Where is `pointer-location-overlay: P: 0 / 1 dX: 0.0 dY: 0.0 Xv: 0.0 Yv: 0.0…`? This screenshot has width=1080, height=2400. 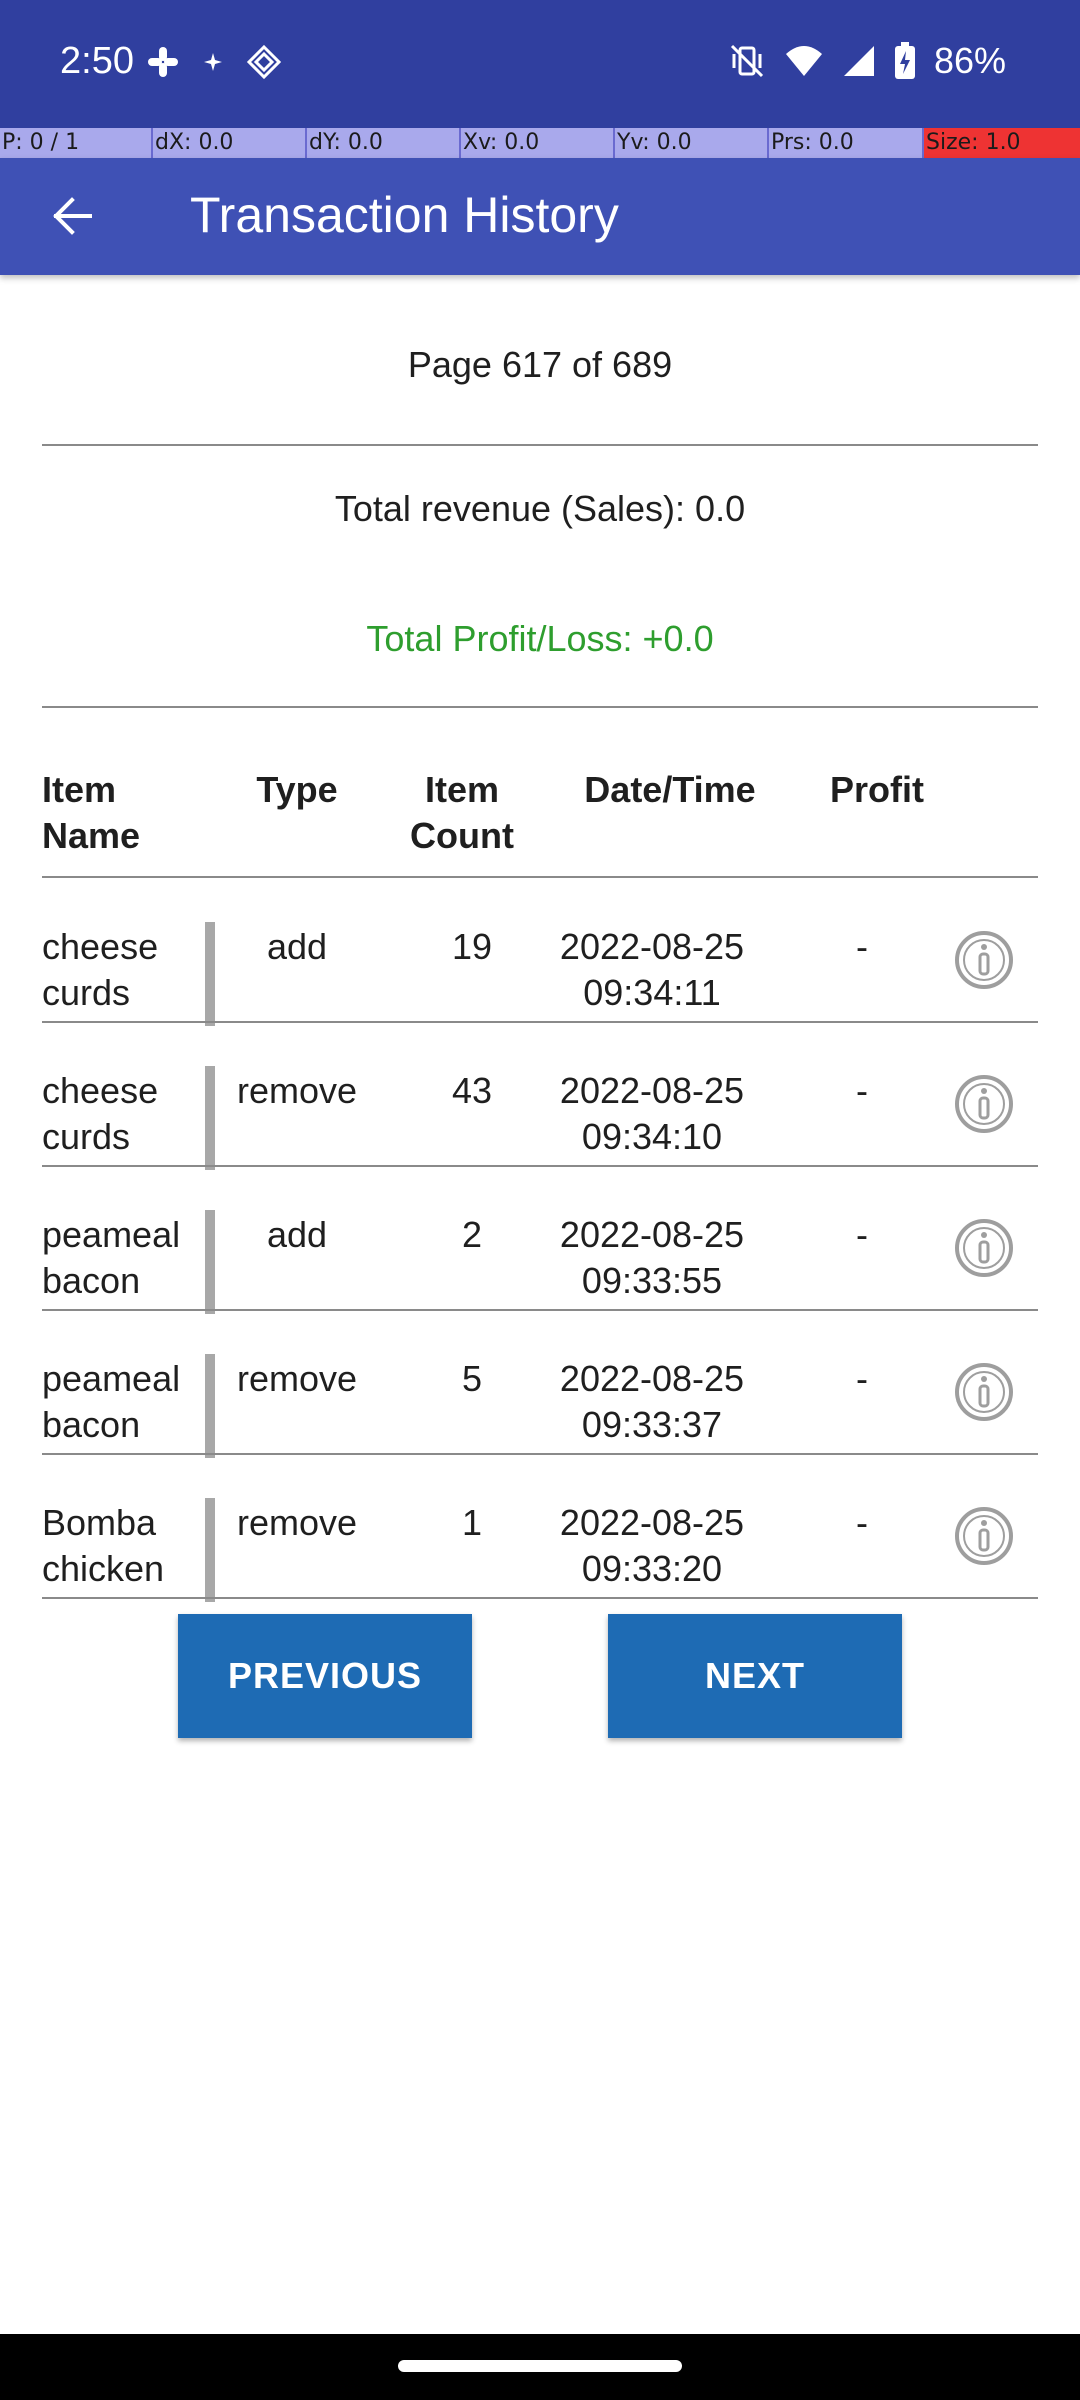 pointer-location-overlay: P: 0 / 1 dX: 0.0 dY: 0.0 Xv: 0.0 Yv: 0.0… is located at coordinates (540, 143).